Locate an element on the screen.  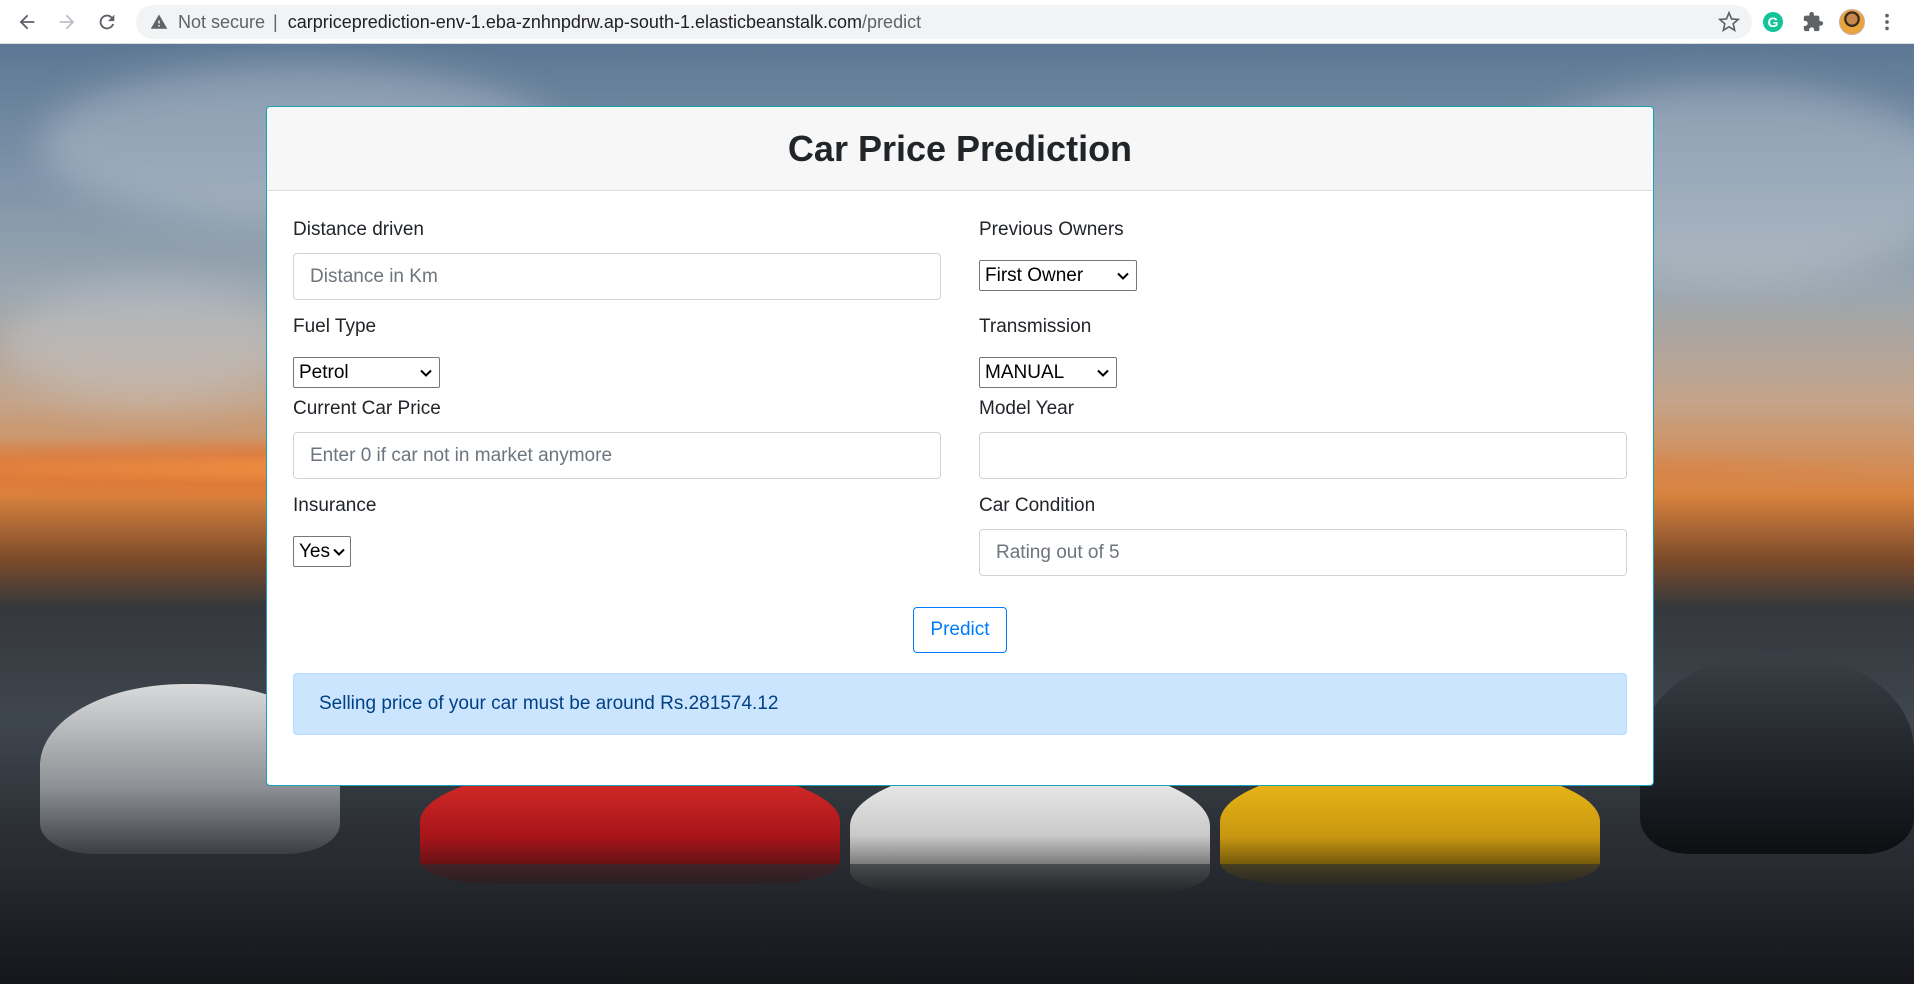
reload-button is located at coordinates (107, 22).